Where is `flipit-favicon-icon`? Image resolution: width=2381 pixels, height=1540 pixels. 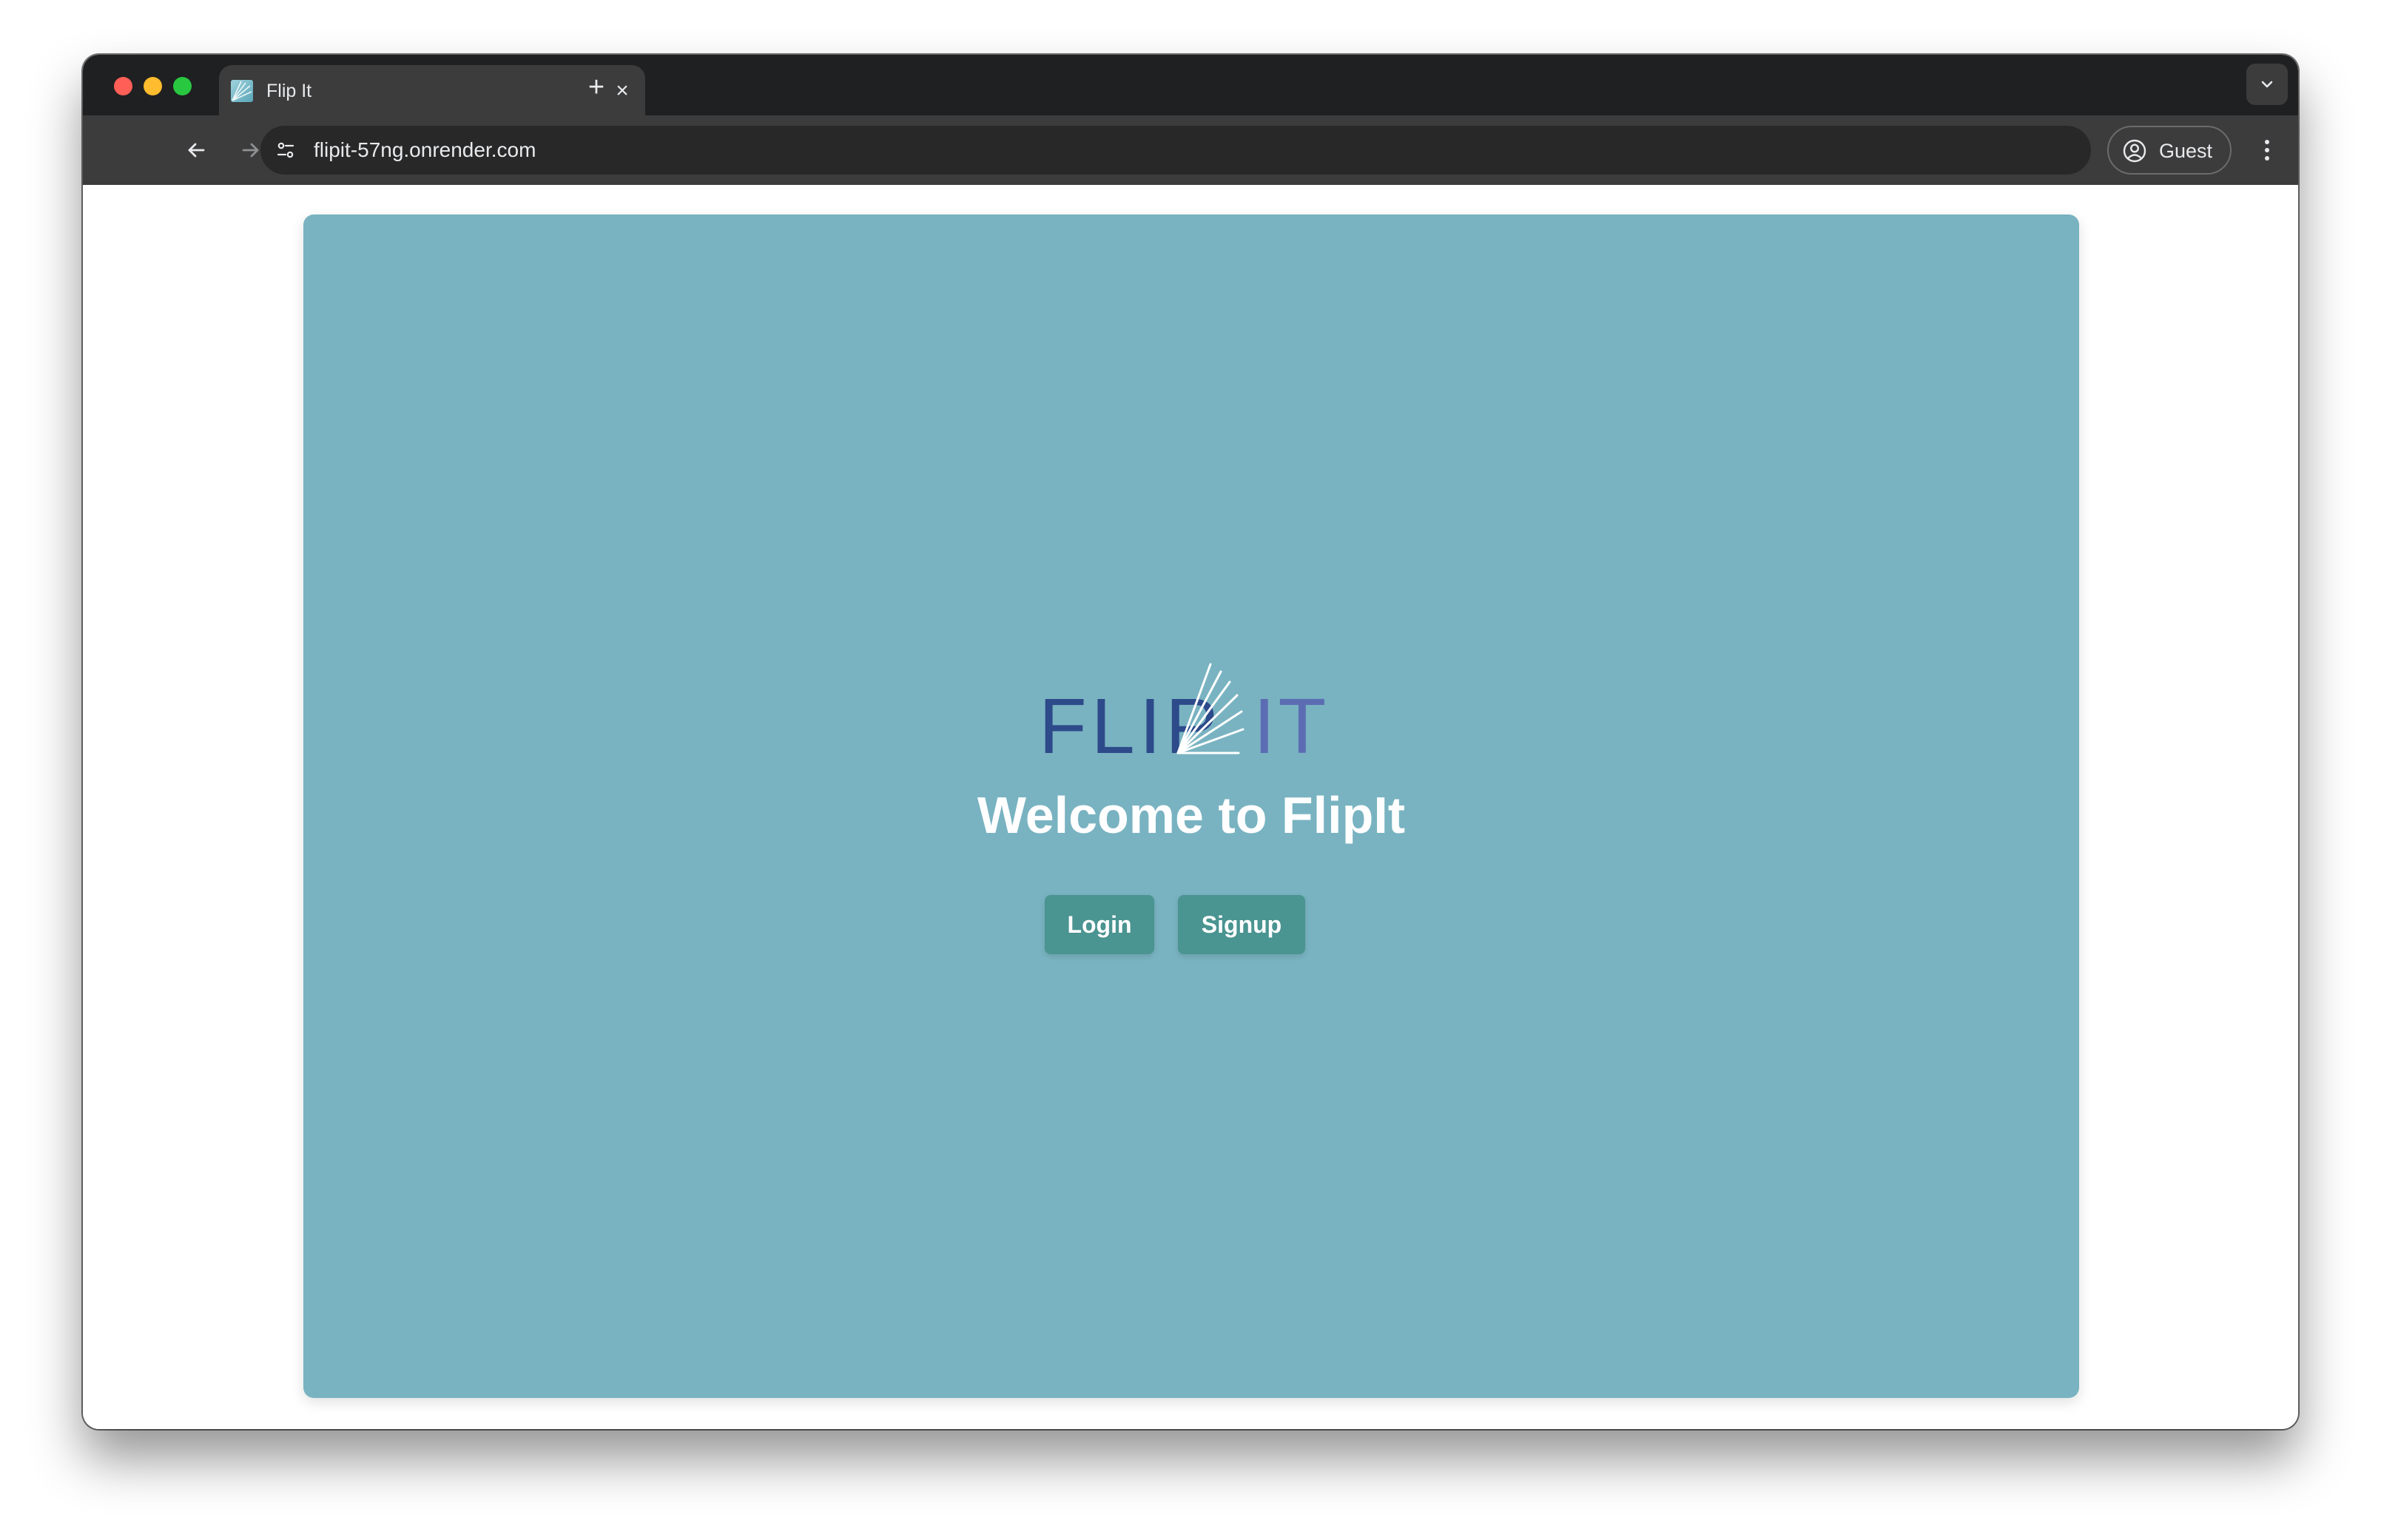 flipit-favicon-icon is located at coordinates (242, 91).